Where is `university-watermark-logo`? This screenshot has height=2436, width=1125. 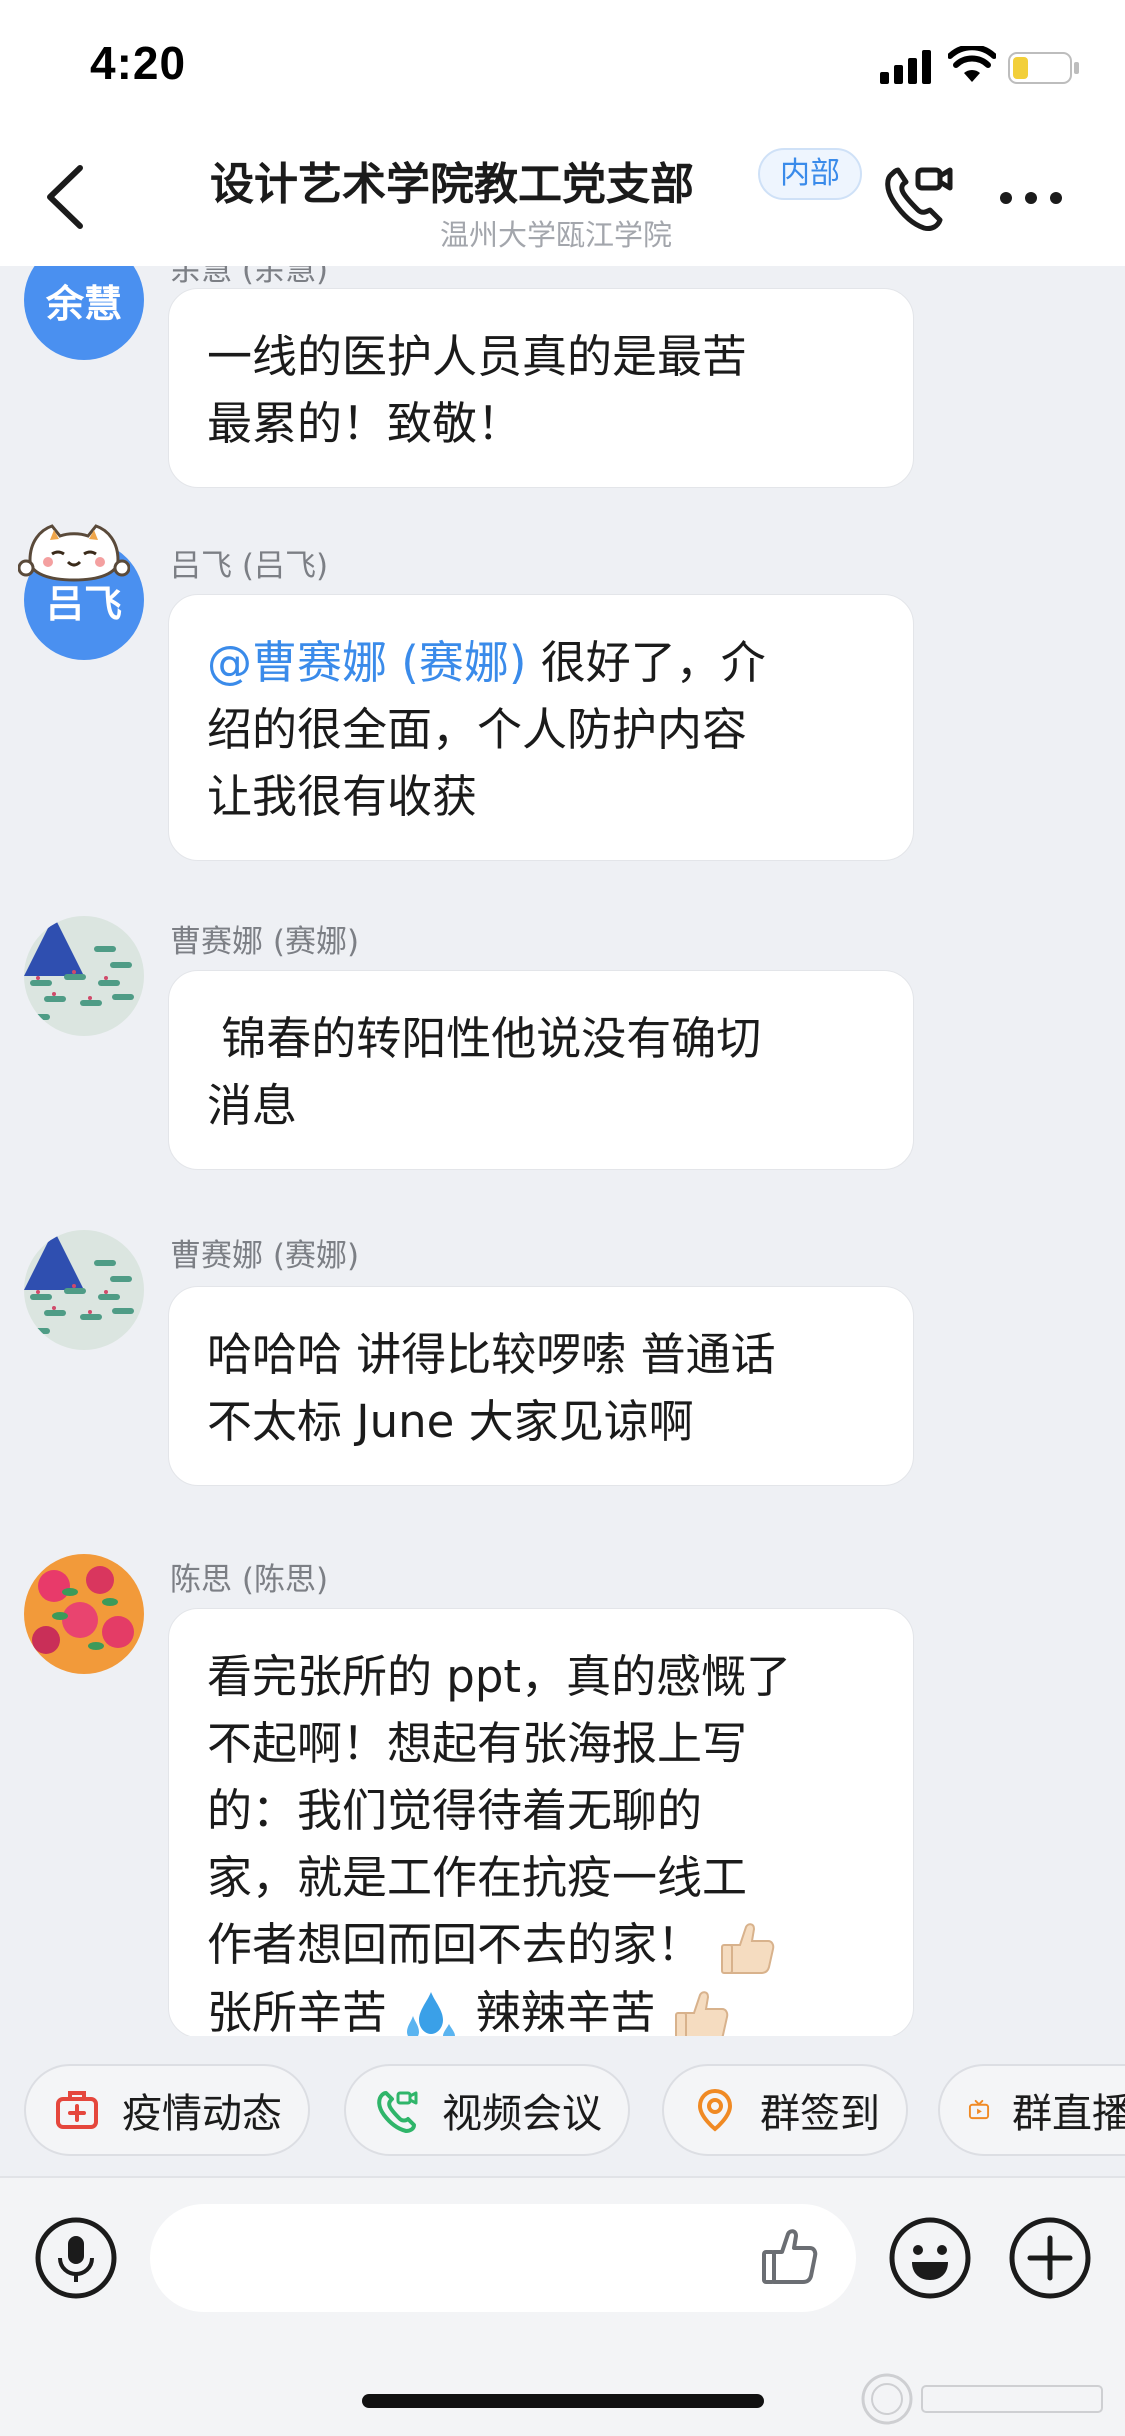
university-watermark-logo is located at coordinates (982, 2399).